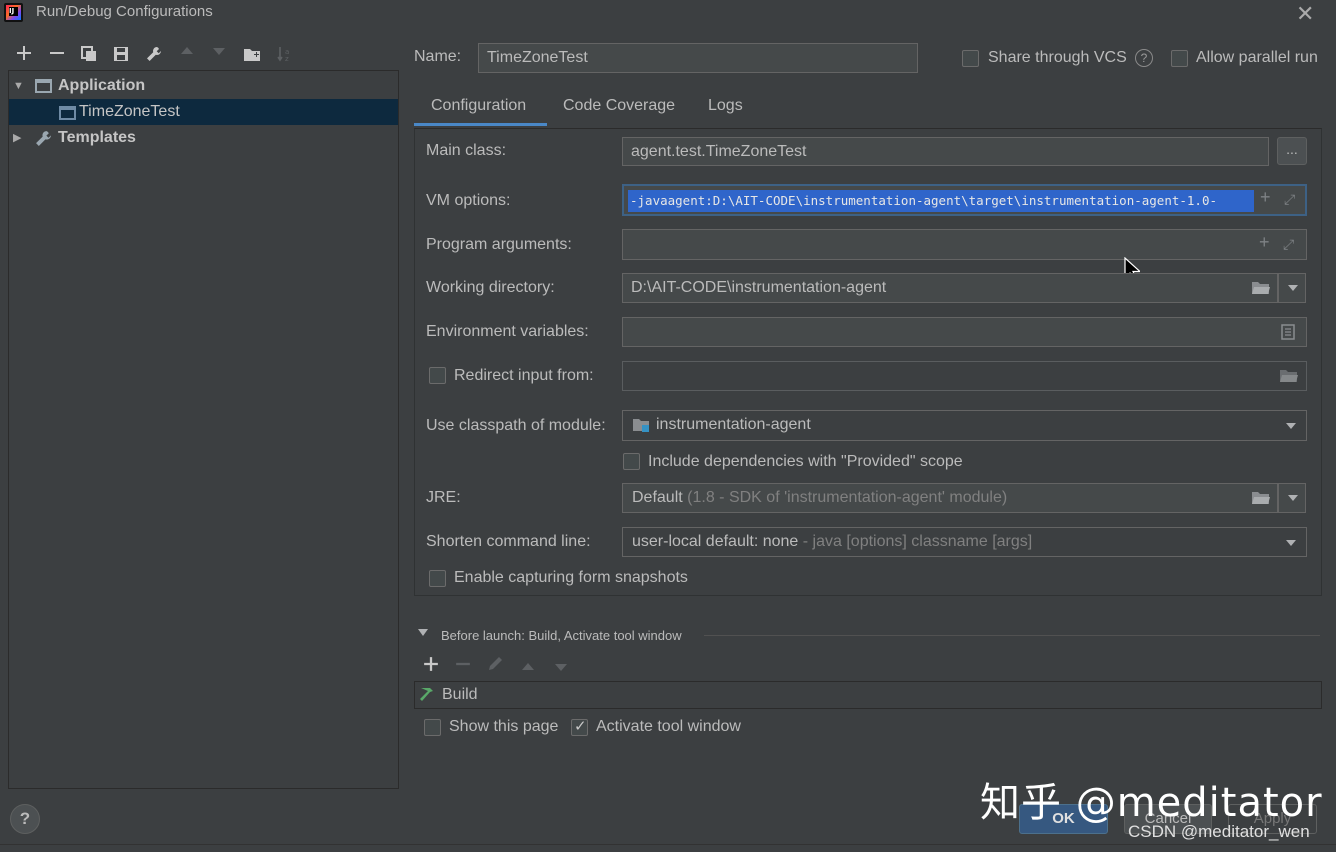 The image size is (1336, 852). I want to click on snapshots-label: Enable capturing form snapshots, so click(571, 577).